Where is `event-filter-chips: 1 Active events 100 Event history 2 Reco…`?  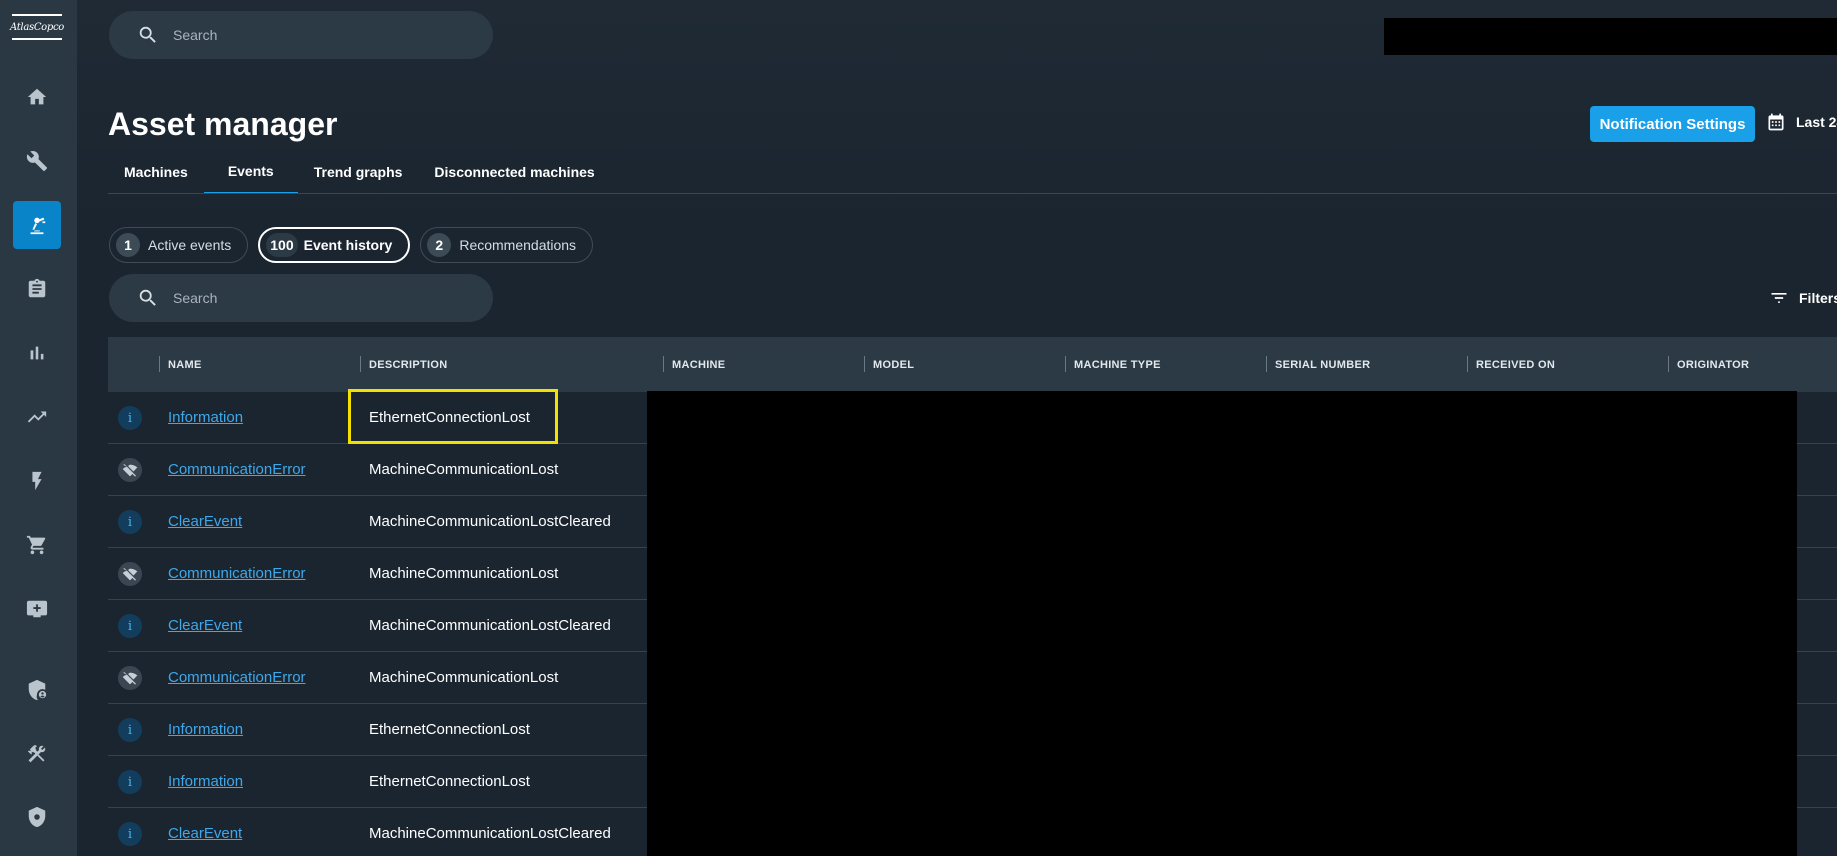 event-filter-chips: 1 Active events 100 Event history 2 Reco… is located at coordinates (351, 245).